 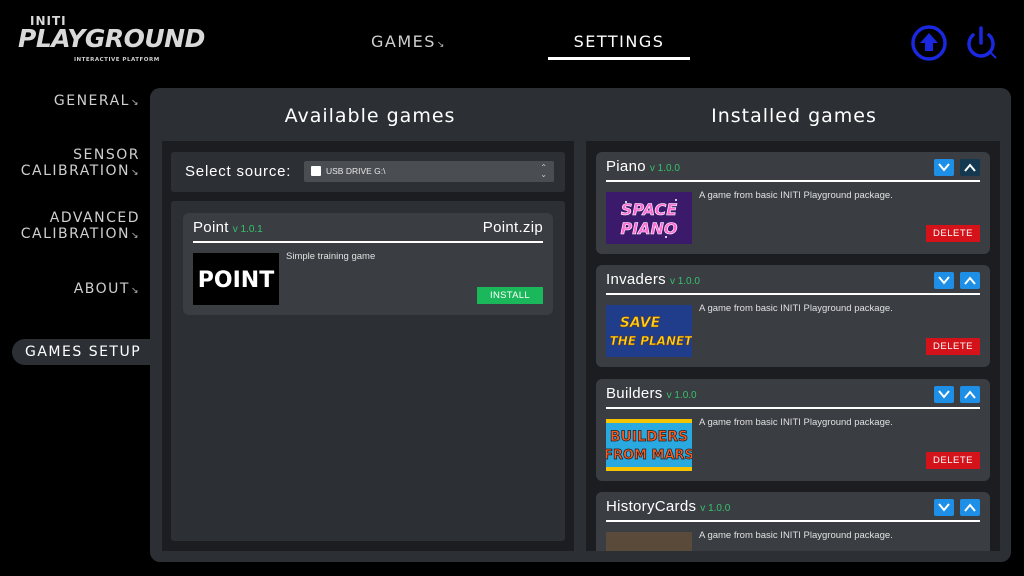 What do you see at coordinates (368, 231) in the screenshot?
I see `card-header: Point v 1.0.1 Point.zip` at bounding box center [368, 231].